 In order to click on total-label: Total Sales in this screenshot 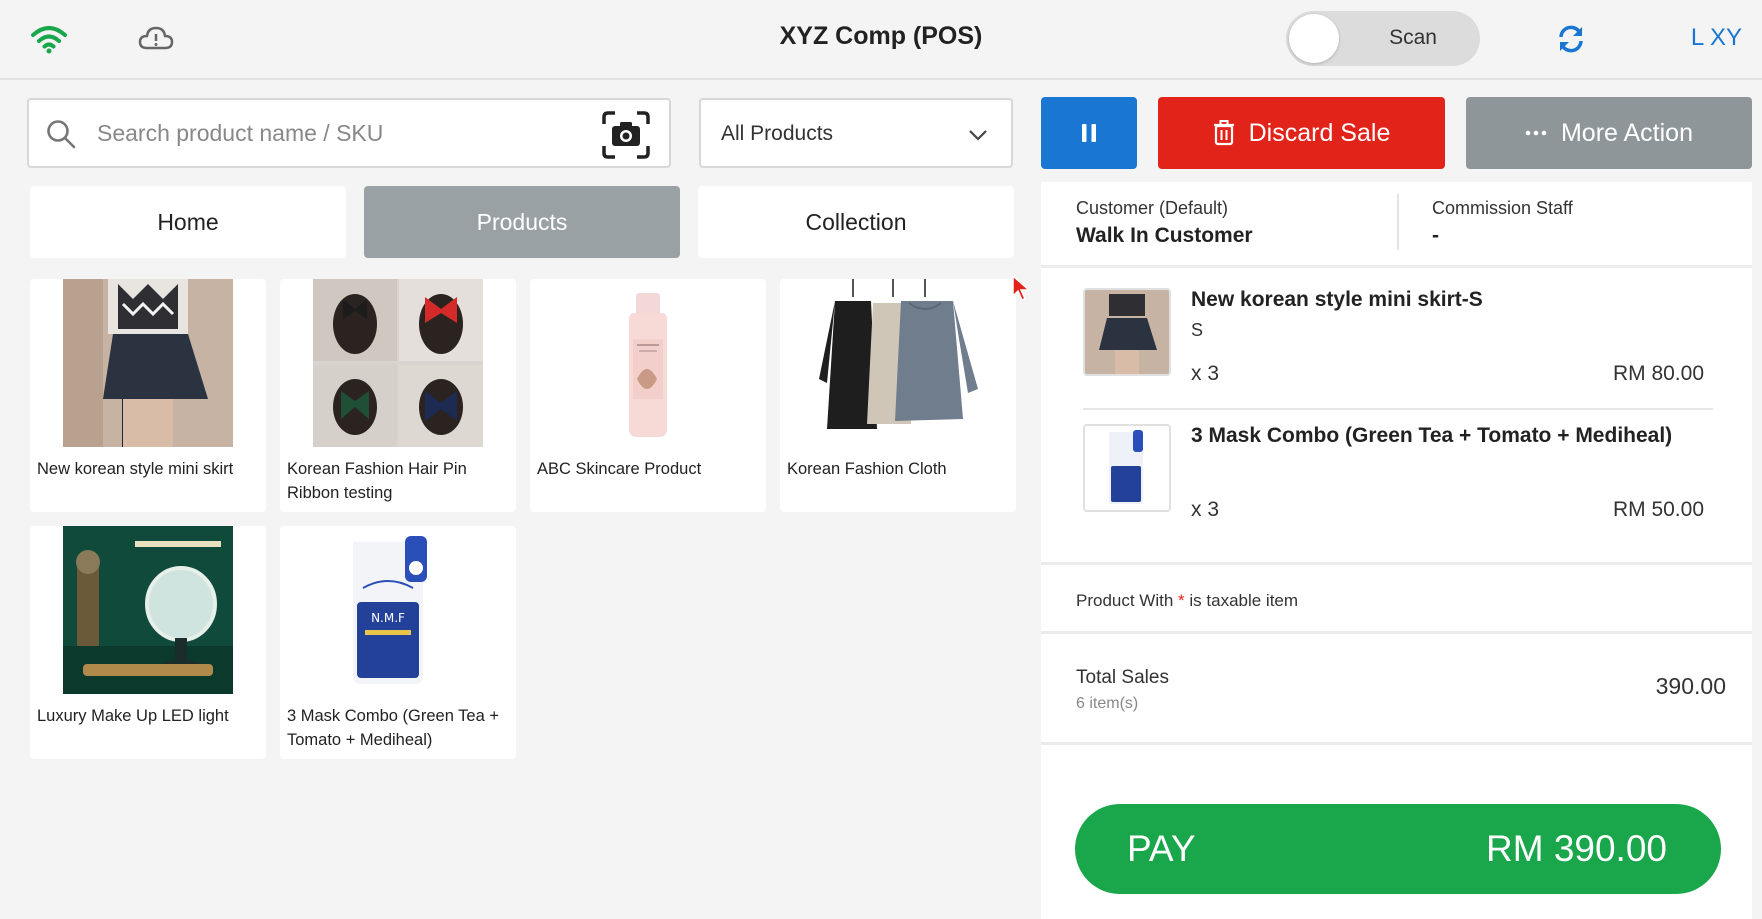, I will do `click(1122, 677)`.